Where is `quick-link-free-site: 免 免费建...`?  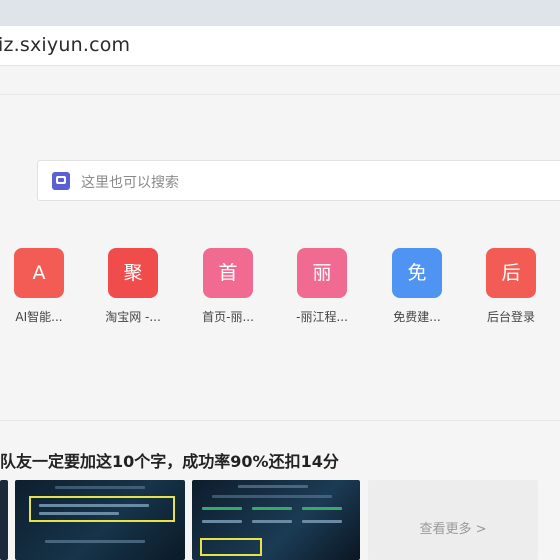
quick-link-free-site: 免 免费建... is located at coordinates (417, 286).